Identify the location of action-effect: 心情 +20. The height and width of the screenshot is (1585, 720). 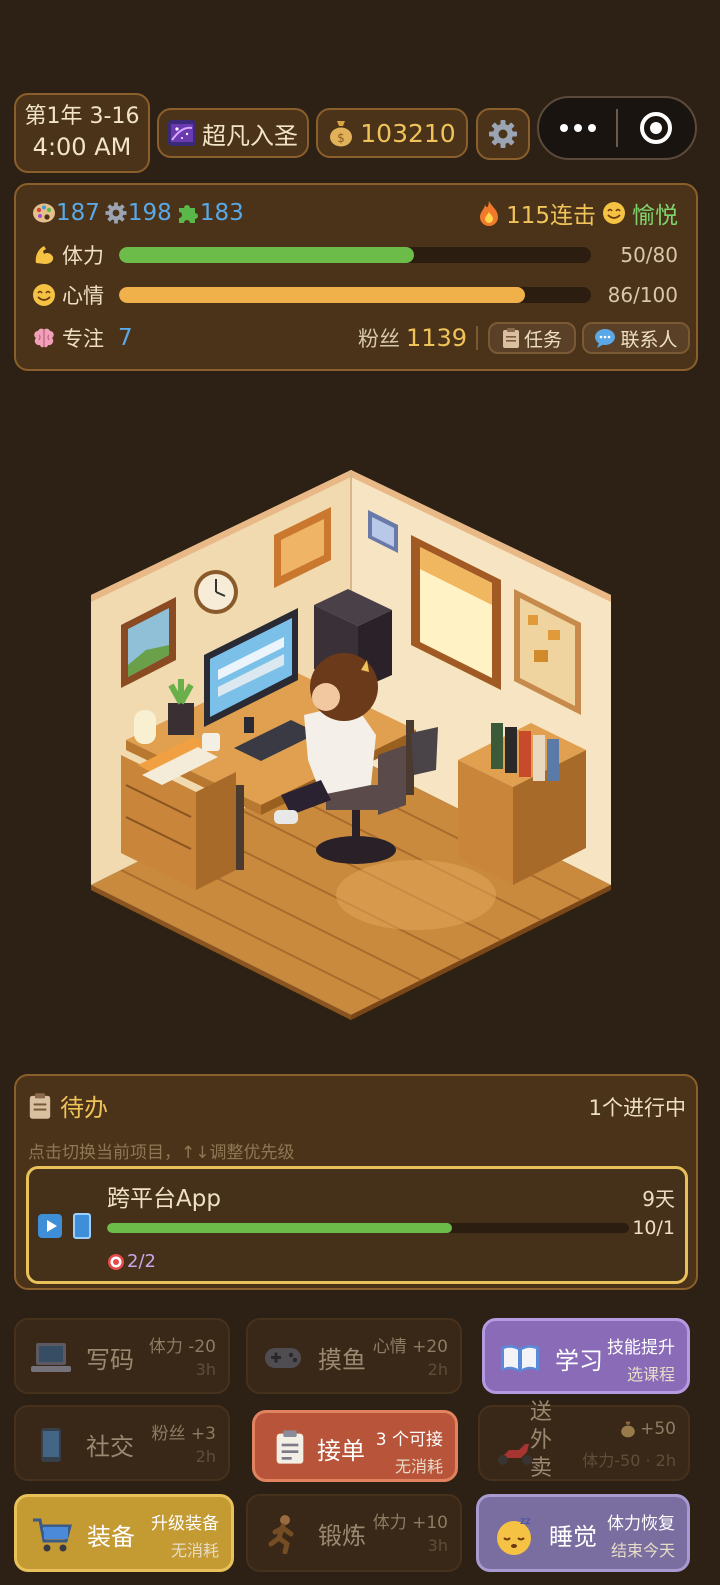
(410, 1347).